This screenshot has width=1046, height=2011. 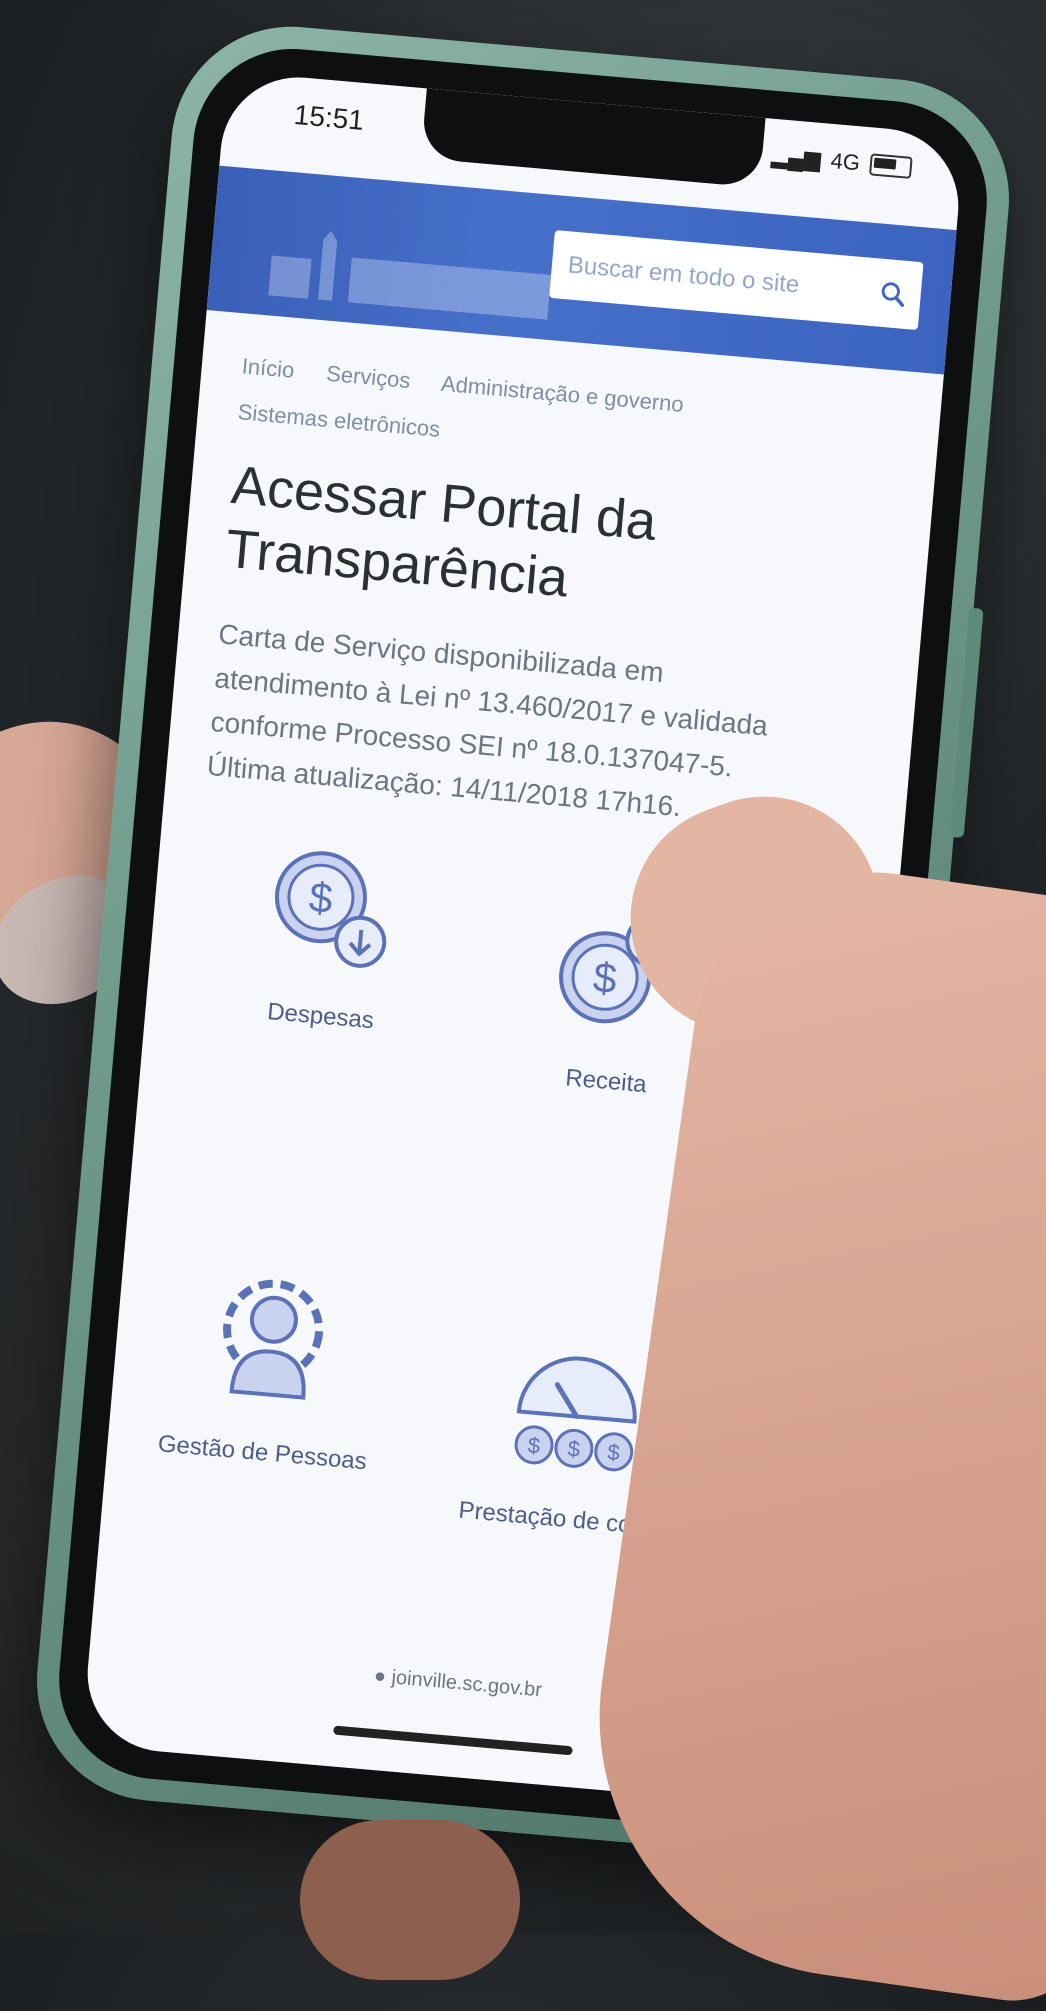 What do you see at coordinates (268, 367) in the screenshot?
I see `breadcrumb-item: Início` at bounding box center [268, 367].